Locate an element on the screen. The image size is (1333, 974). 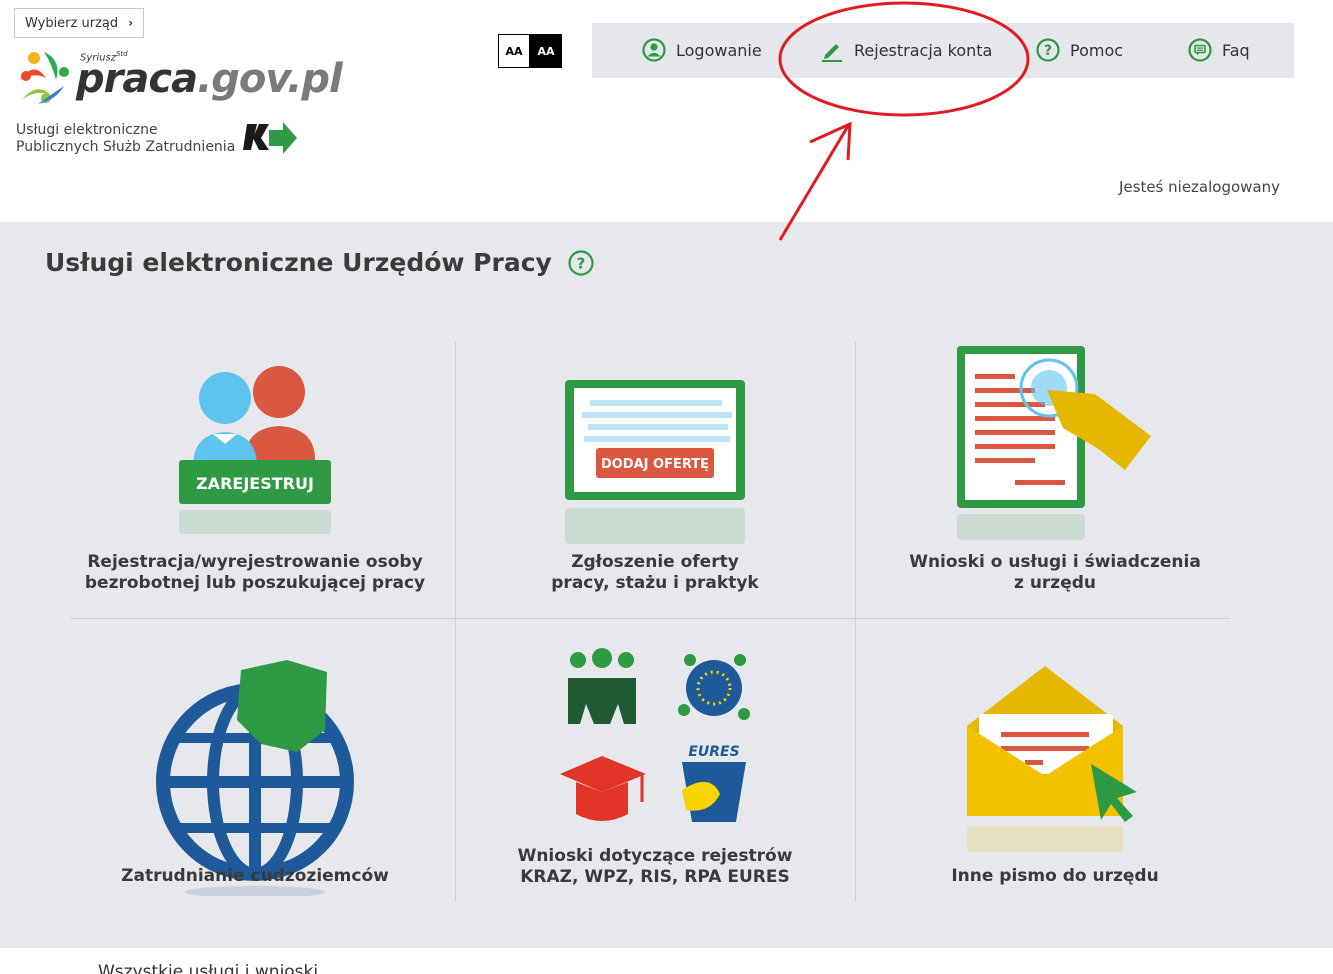
pencil-icon is located at coordinates (832, 53).